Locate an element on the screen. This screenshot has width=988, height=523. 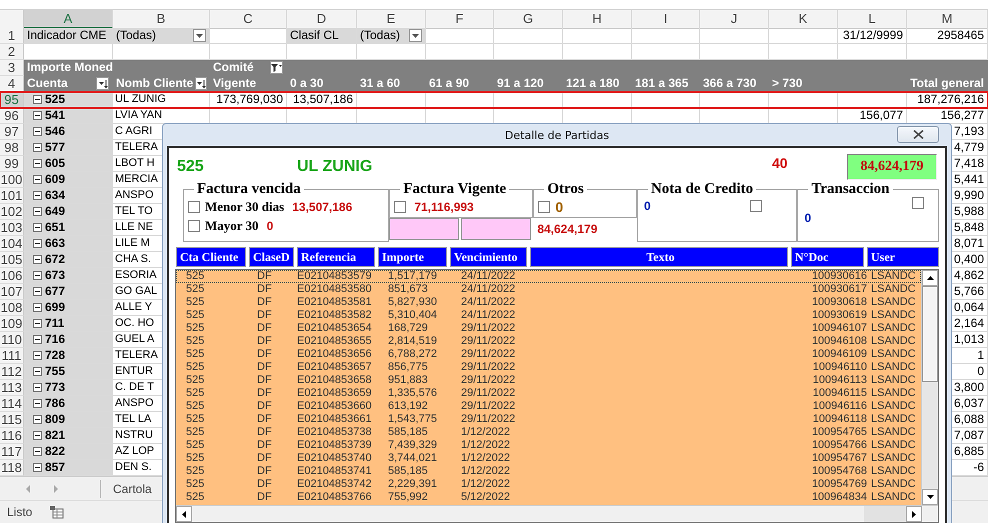
column-header: K is located at coordinates (803, 19).